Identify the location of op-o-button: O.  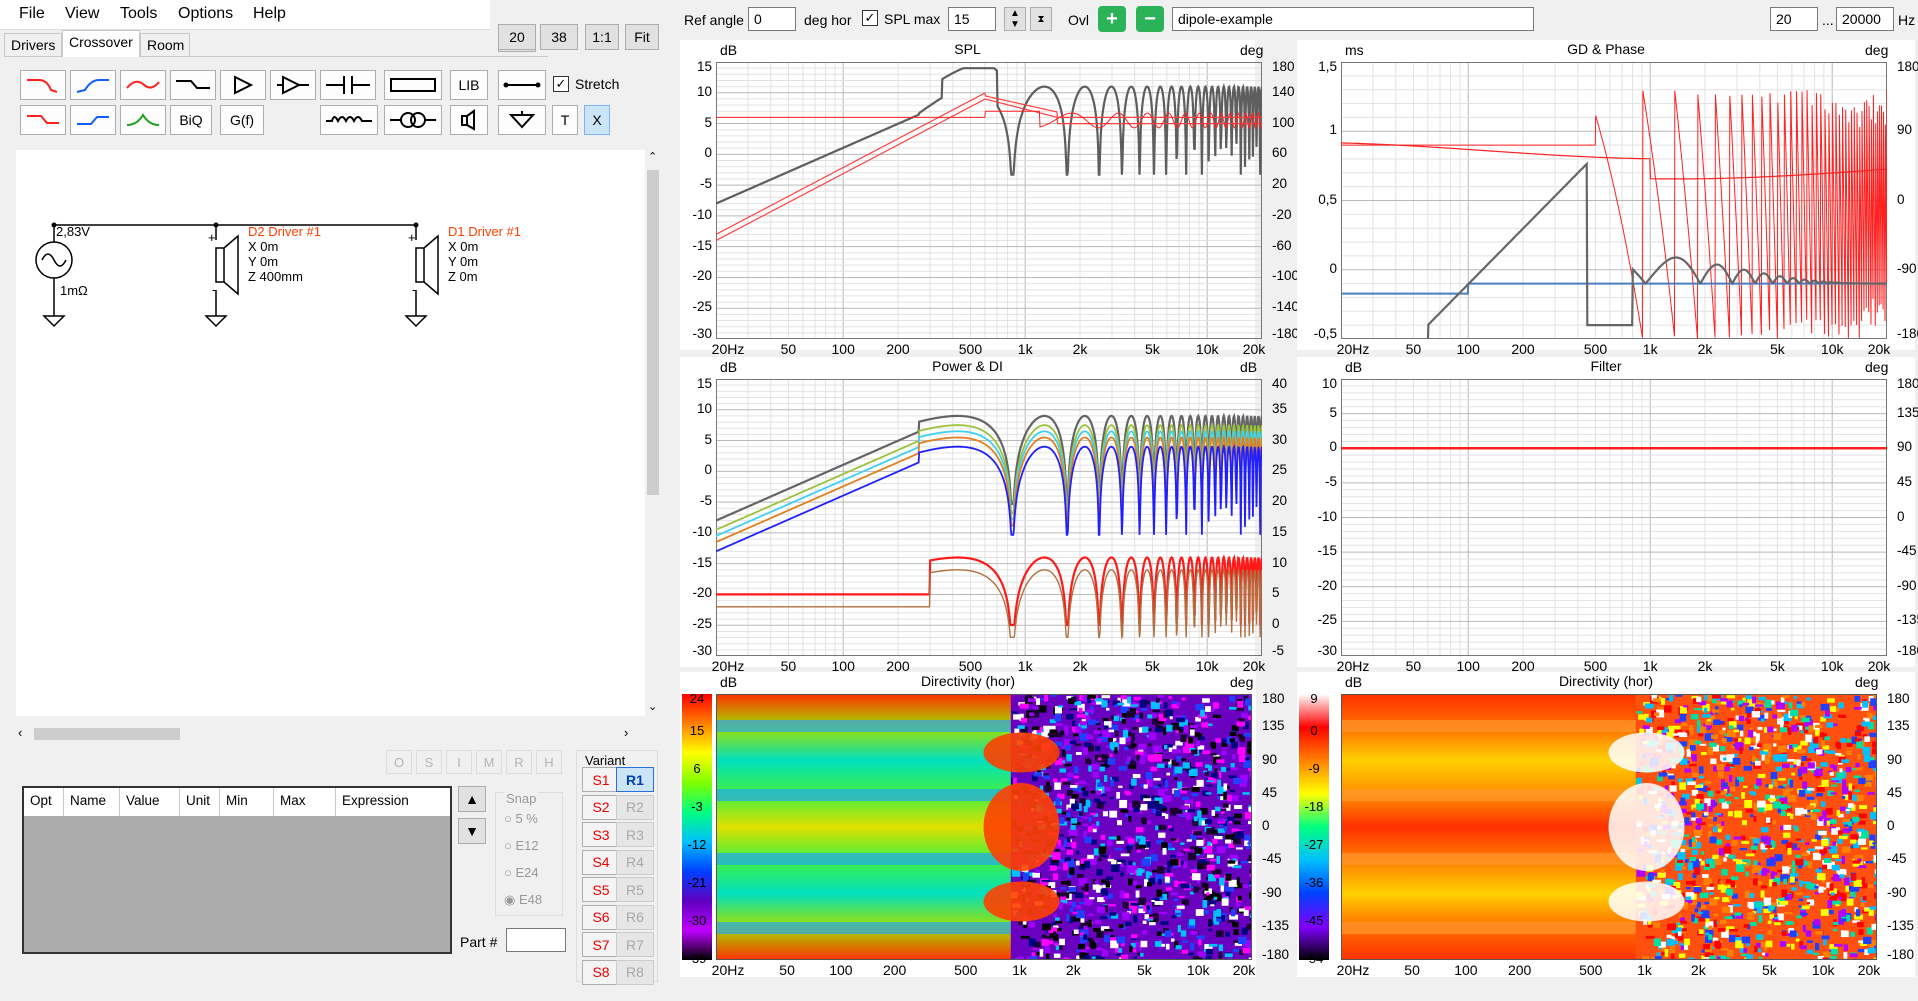
(399, 762).